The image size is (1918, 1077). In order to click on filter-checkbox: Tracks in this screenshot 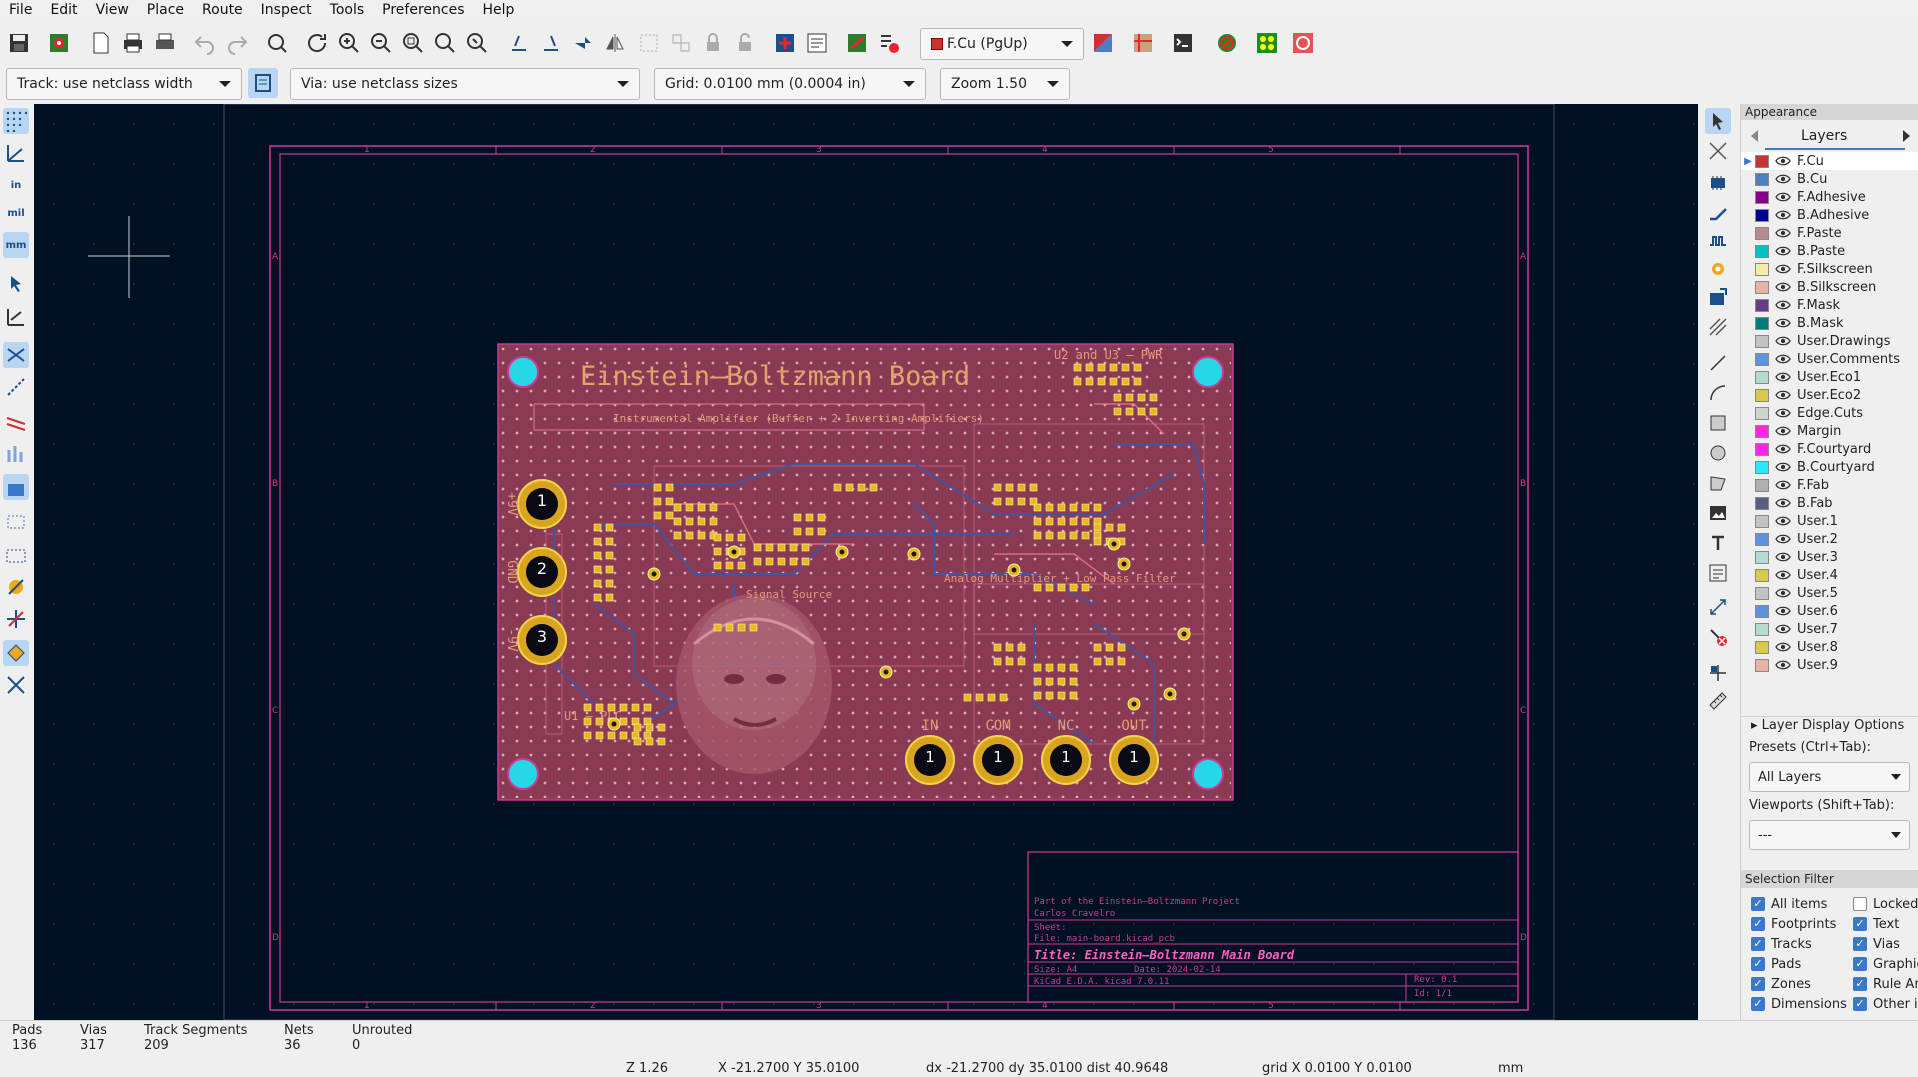, I will do `click(1781, 944)`.